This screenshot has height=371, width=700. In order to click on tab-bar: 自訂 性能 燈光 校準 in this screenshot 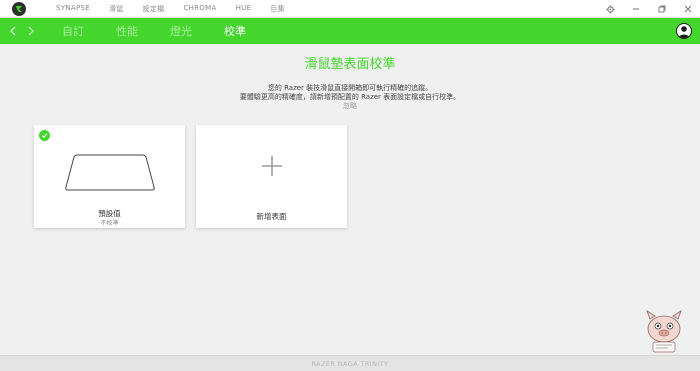, I will do `click(350, 31)`.